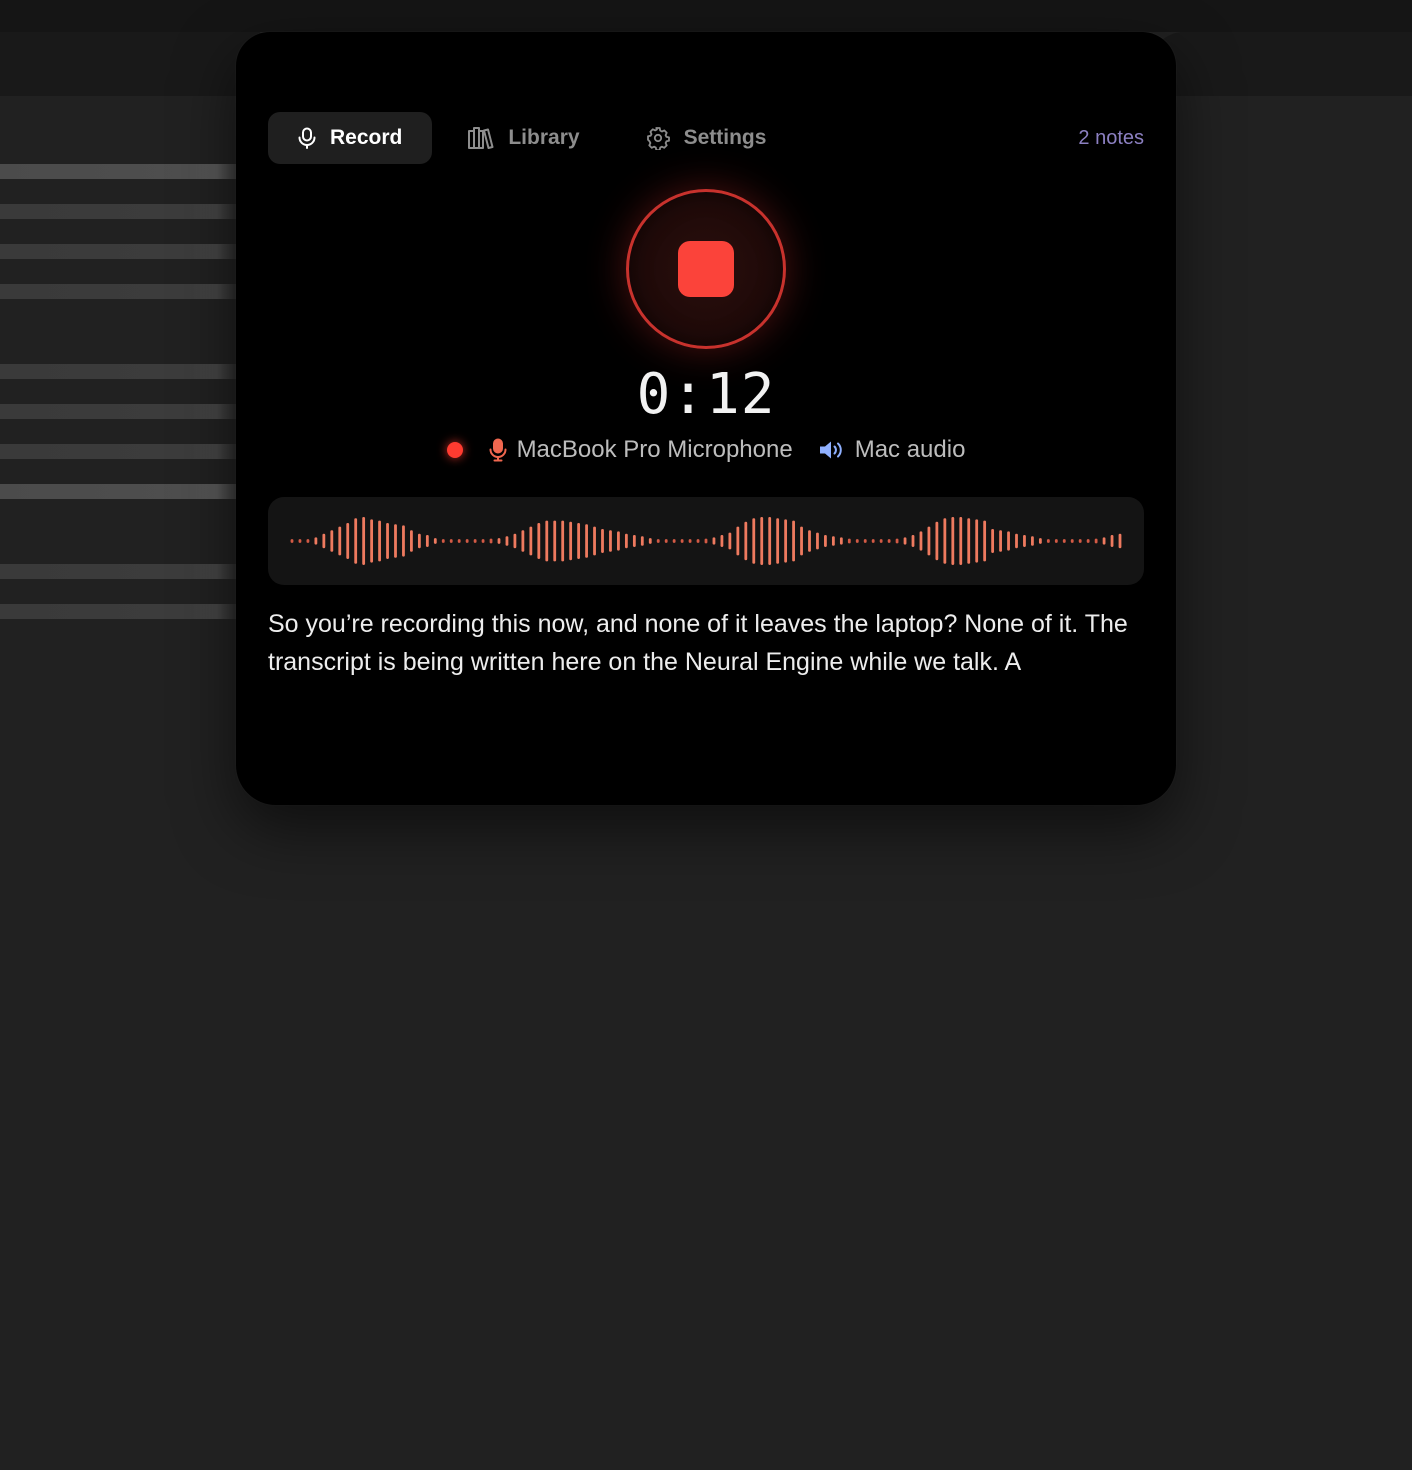 This screenshot has height=1470, width=1412. Describe the element at coordinates (706, 541) in the screenshot. I see `waveform-graph` at that location.